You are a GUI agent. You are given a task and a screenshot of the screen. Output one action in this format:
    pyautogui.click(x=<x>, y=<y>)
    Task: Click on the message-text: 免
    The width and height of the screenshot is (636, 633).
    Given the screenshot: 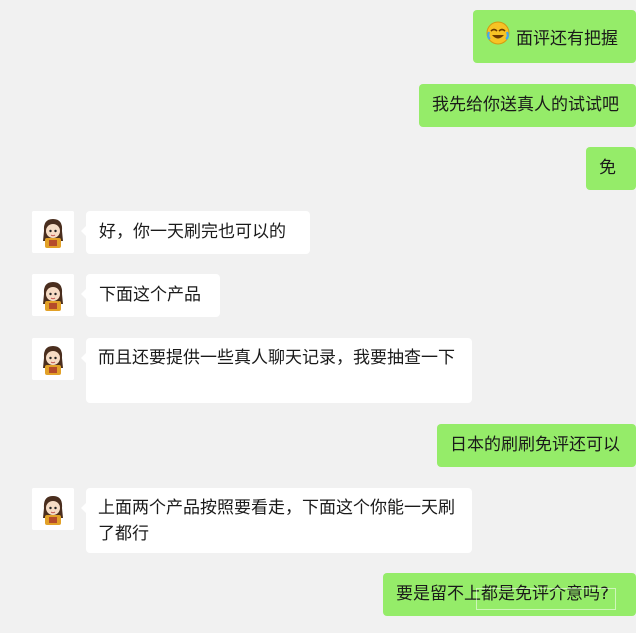 What is the action you would take?
    pyautogui.click(x=607, y=168)
    